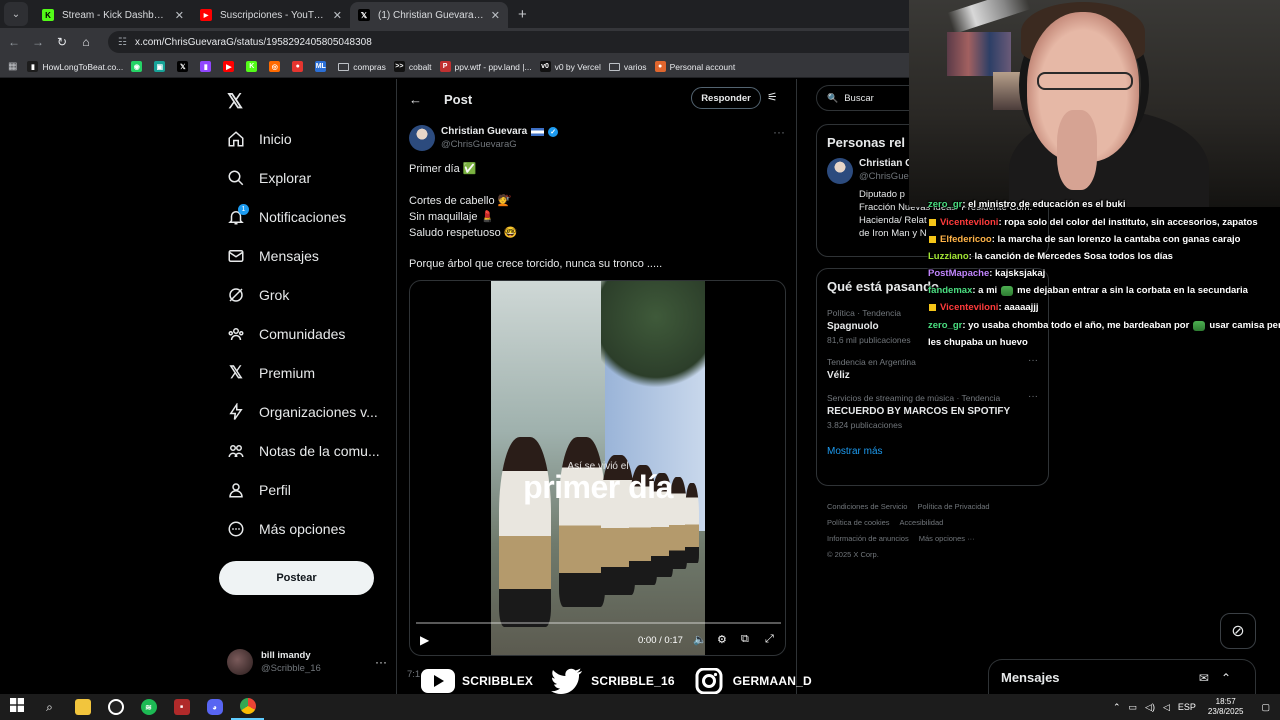 This screenshot has height=720, width=1280. What do you see at coordinates (966, 239) in the screenshot?
I see `chat-username: Elfedericoo` at bounding box center [966, 239].